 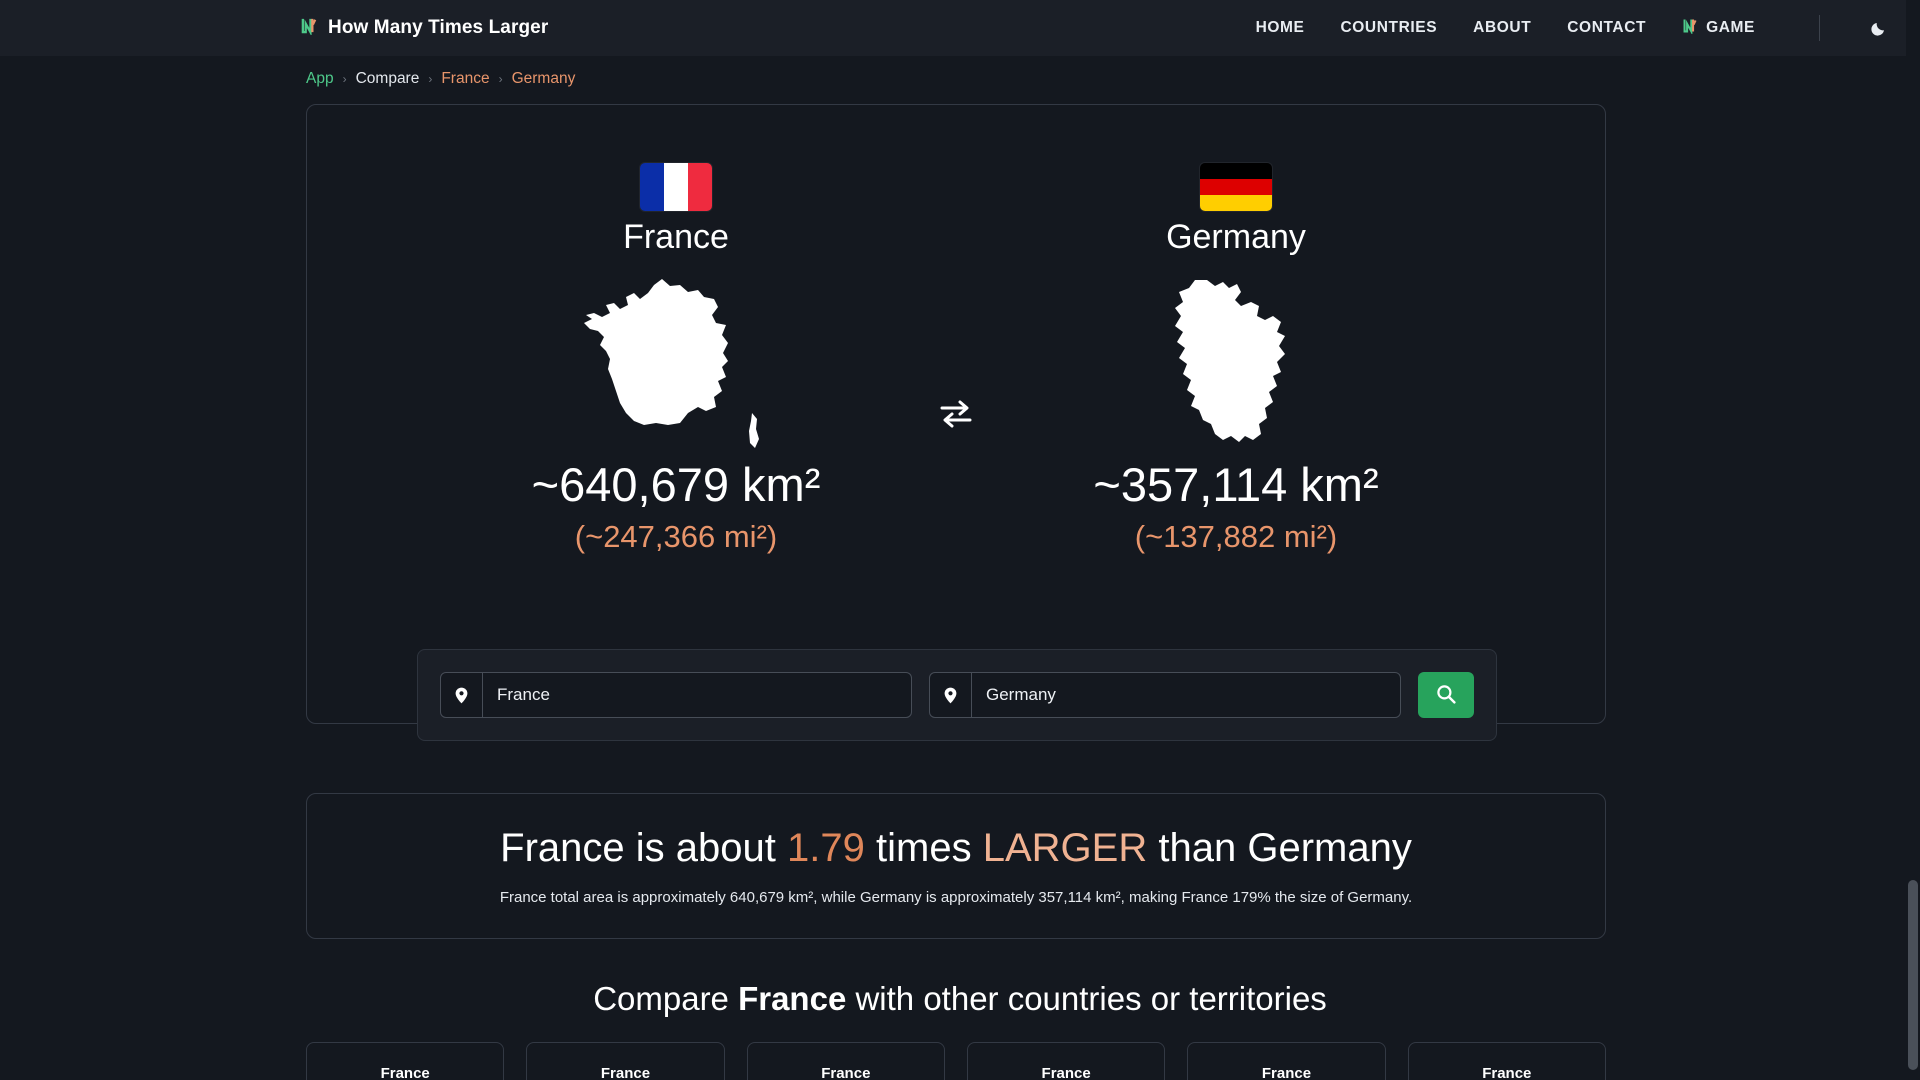 What do you see at coordinates (1186, 695) in the screenshot?
I see `second-country-input` at bounding box center [1186, 695].